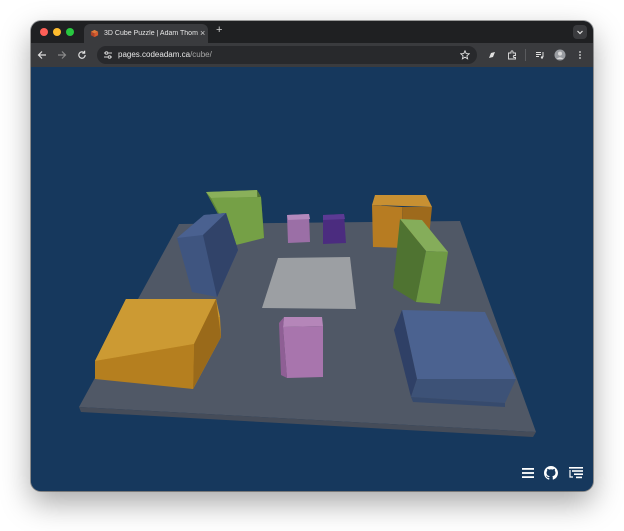 This screenshot has height=531, width=624. I want to click on browser-toolbar: pages.codeadam.ca/cube/, so click(312, 55).